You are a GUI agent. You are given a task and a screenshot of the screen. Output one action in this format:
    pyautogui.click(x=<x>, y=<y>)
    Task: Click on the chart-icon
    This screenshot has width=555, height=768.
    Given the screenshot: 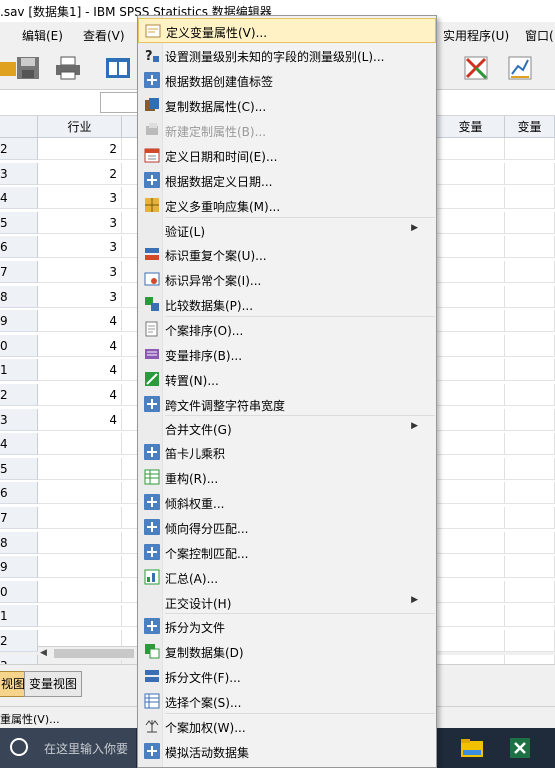 What is the action you would take?
    pyautogui.click(x=520, y=68)
    